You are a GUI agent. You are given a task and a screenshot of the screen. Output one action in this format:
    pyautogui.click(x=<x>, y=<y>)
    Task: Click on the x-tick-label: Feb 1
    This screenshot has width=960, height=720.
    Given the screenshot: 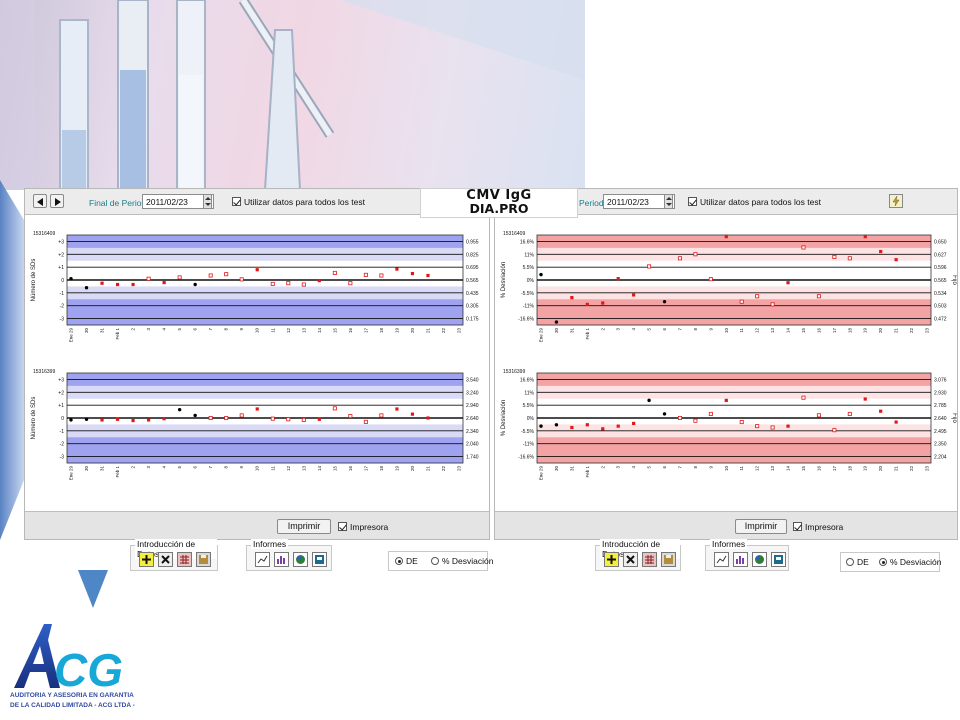 What is the action you would take?
    pyautogui.click(x=117, y=472)
    